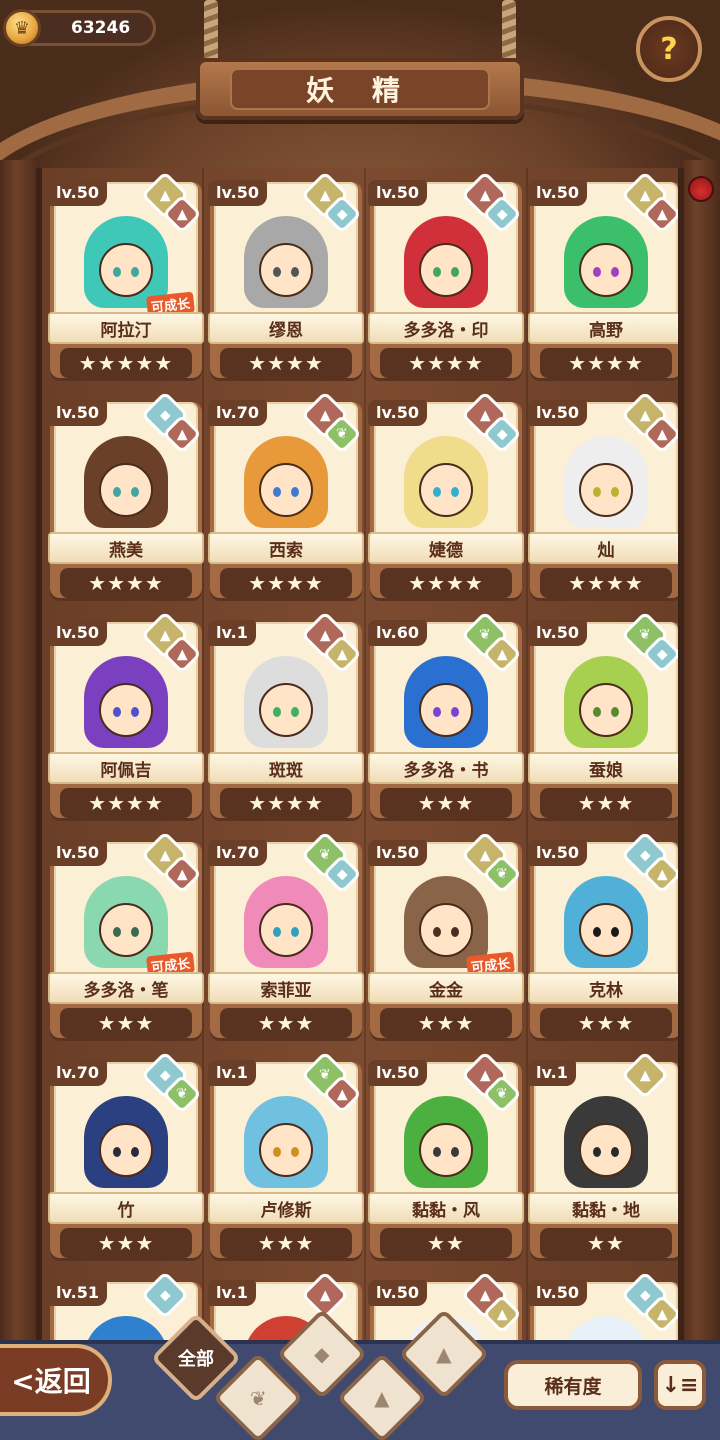  I want to click on fairy-card: lv.50 ▲ ❦ 可成长 金金 ★★★, so click(446, 944).